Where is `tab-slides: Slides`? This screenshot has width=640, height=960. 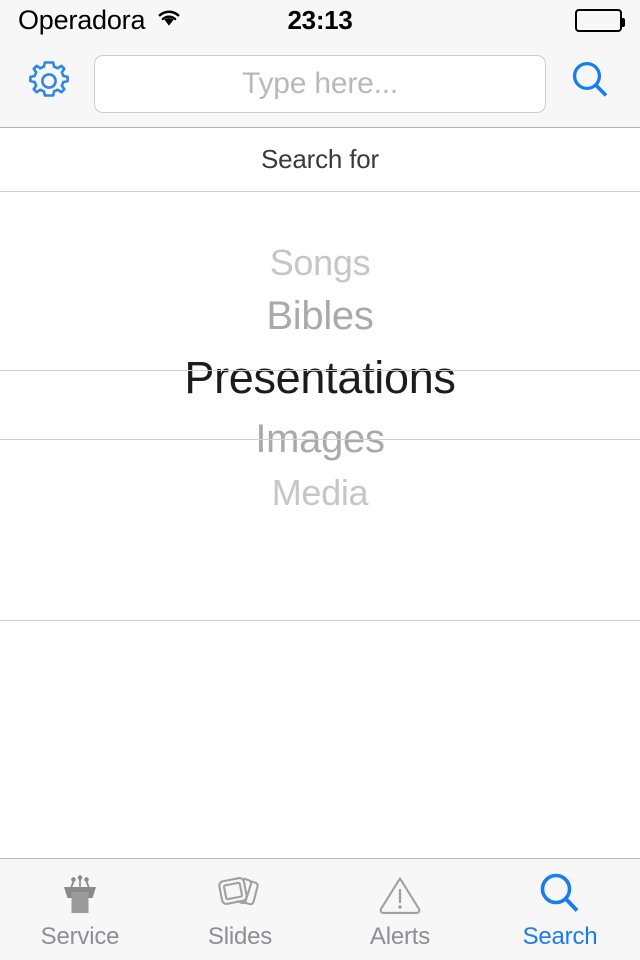 tab-slides: Slides is located at coordinates (240, 909).